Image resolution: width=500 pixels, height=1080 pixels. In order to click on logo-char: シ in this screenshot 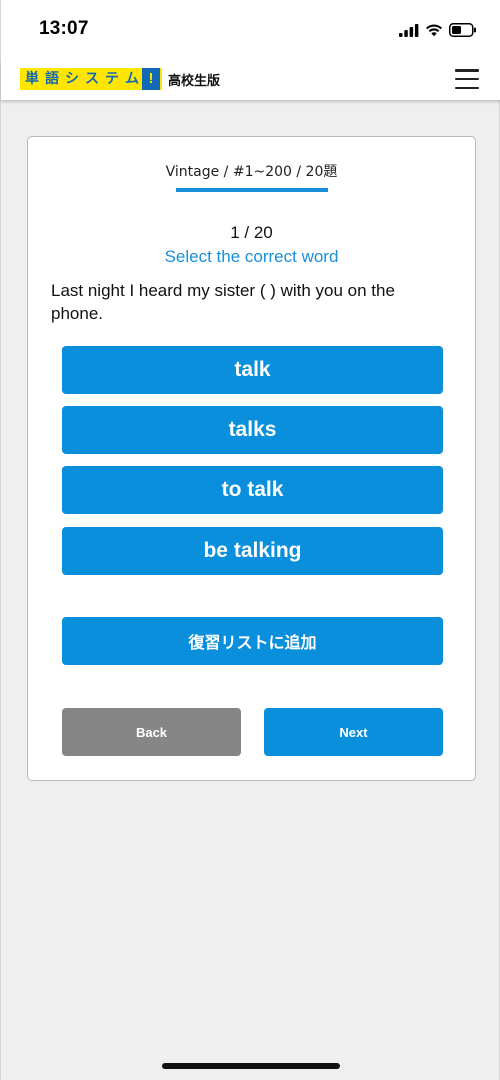, I will do `click(72, 79)`.